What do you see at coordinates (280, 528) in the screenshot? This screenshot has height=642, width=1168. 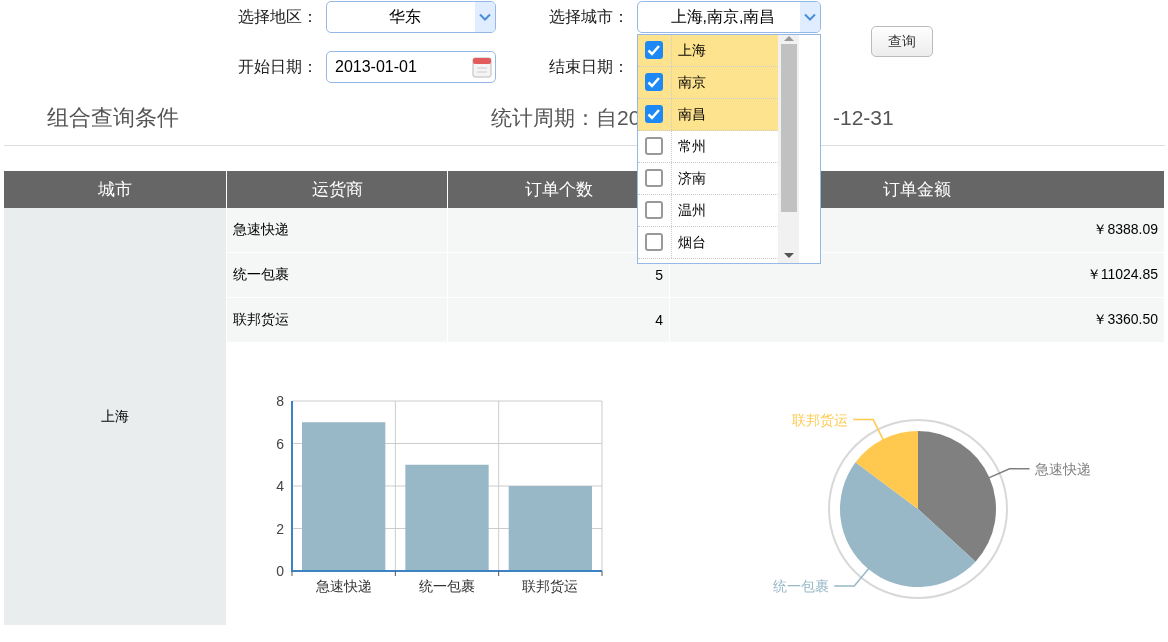 I see `y-tick-label: 2` at bounding box center [280, 528].